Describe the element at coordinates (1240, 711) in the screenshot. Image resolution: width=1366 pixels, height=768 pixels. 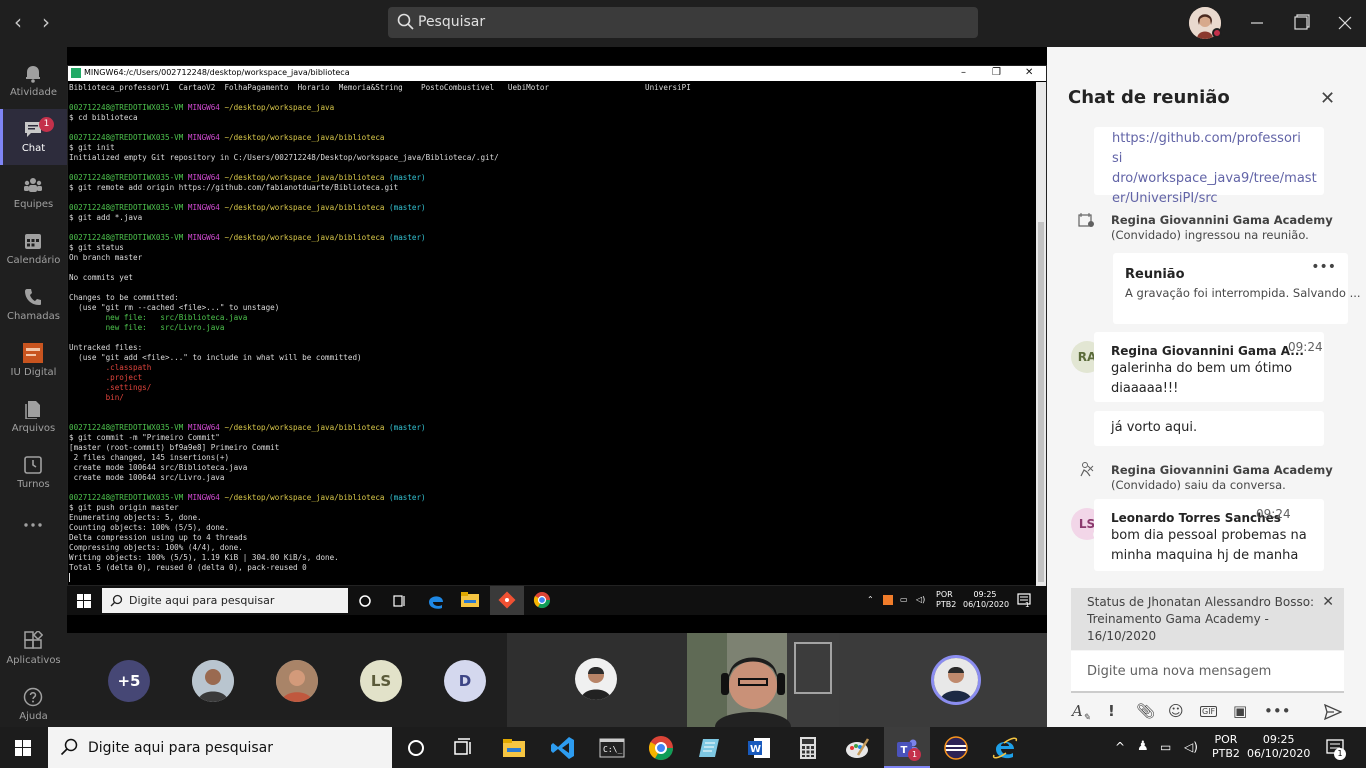
I see `sticker-icon: ▣` at that location.